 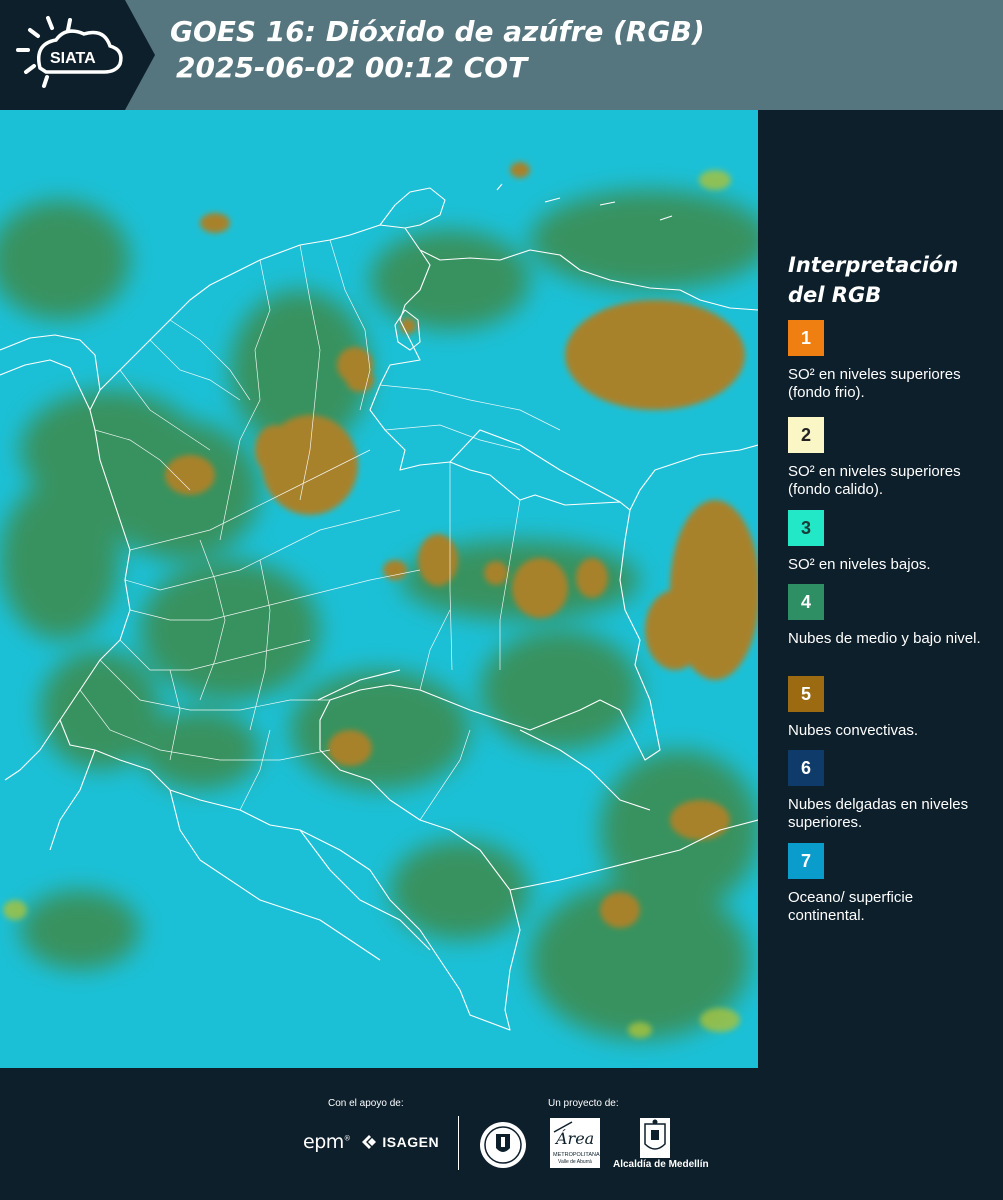 What do you see at coordinates (575, 1162) in the screenshot?
I see `svg-text: Valle de Aburrá` at bounding box center [575, 1162].